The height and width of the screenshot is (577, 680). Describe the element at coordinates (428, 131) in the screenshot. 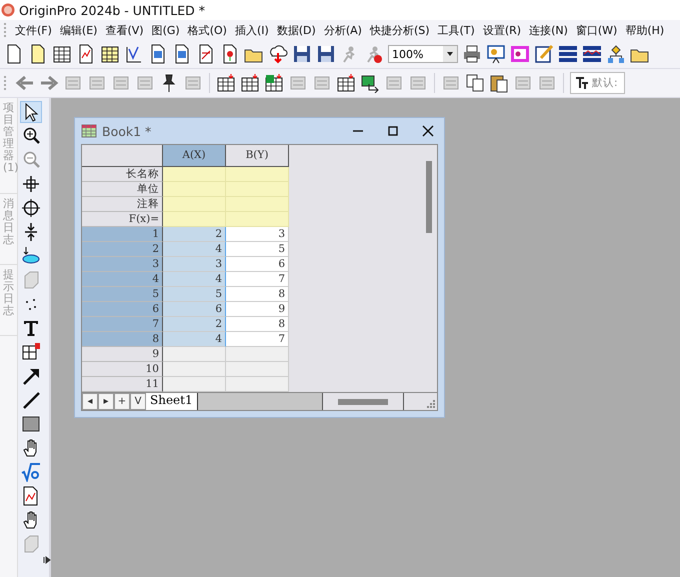

I see `close-icon` at that location.